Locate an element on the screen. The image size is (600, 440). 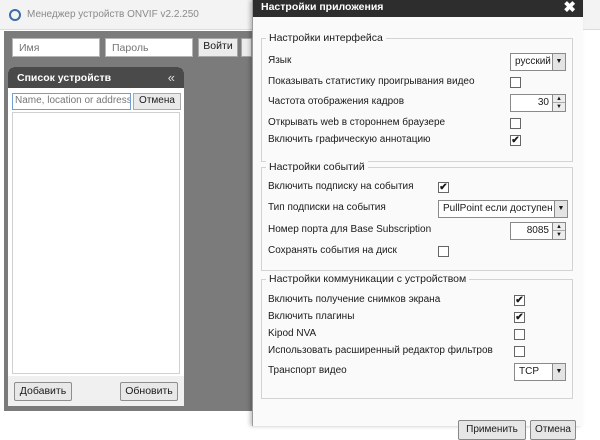
device-search-input: Name, location or address is located at coordinates (71, 101).